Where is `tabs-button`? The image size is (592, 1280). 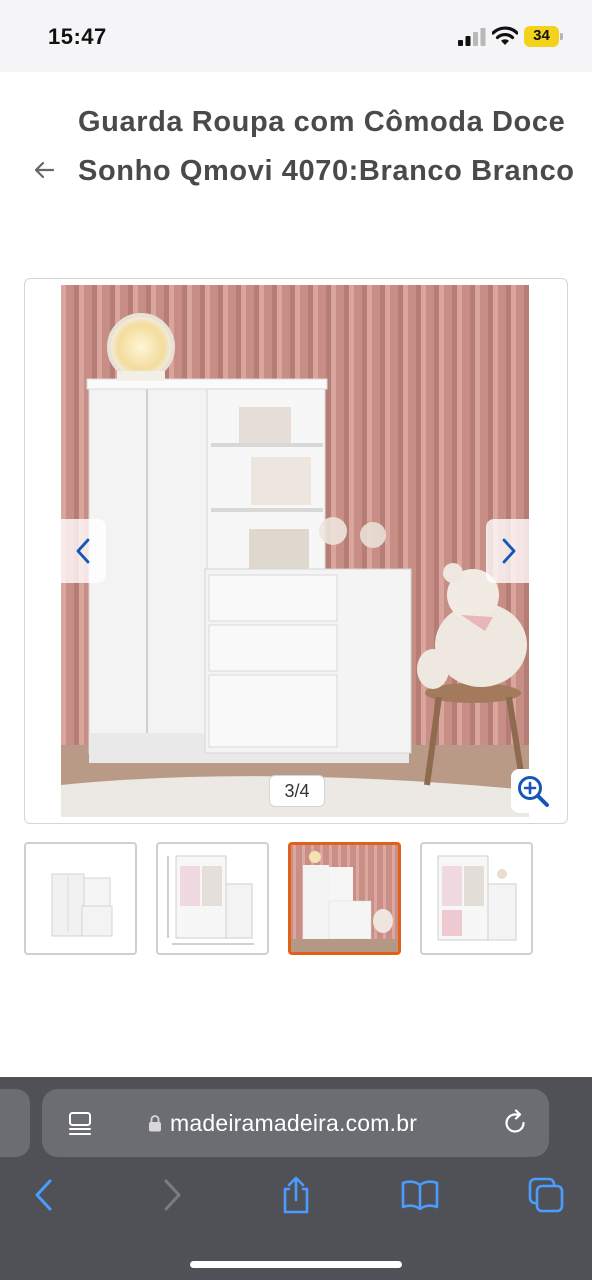
tabs-button is located at coordinates (546, 1195).